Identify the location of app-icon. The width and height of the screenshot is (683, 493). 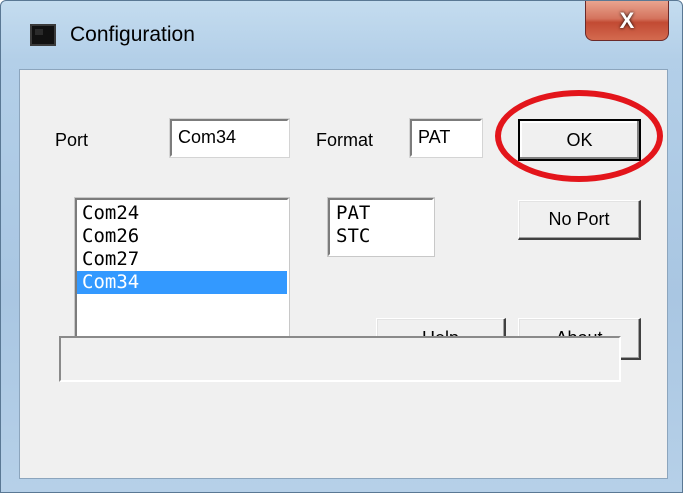
(43, 35).